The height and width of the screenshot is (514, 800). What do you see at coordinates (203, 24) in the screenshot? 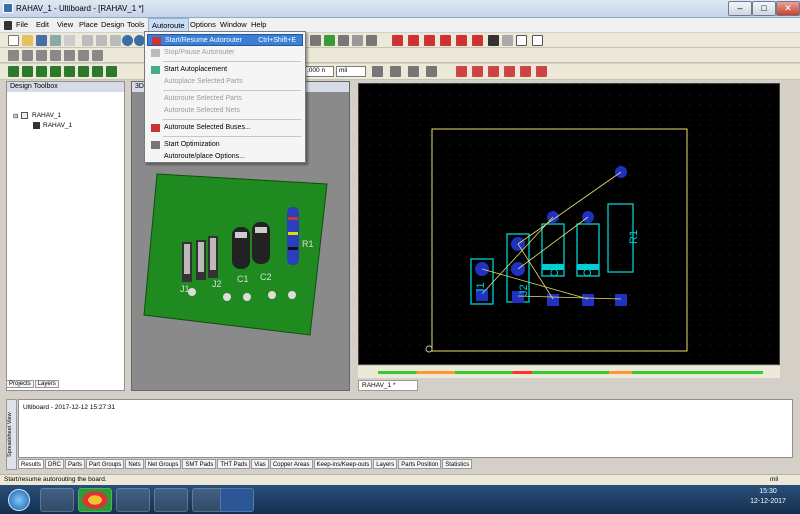
I see `menu-options: Options` at bounding box center [203, 24].